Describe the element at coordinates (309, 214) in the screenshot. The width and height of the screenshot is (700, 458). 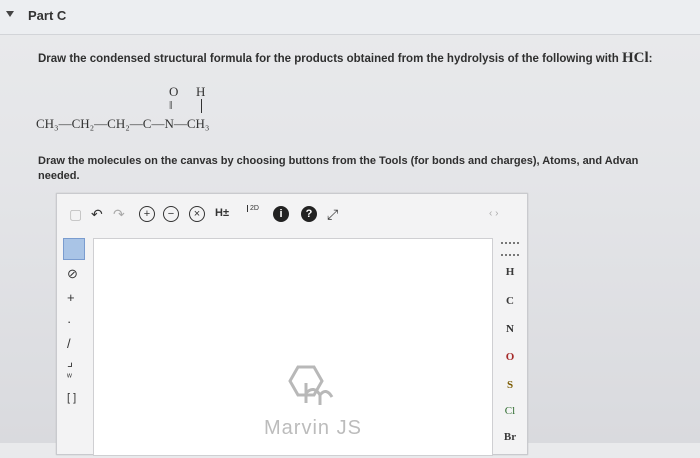
I see `help-icon: ?` at that location.